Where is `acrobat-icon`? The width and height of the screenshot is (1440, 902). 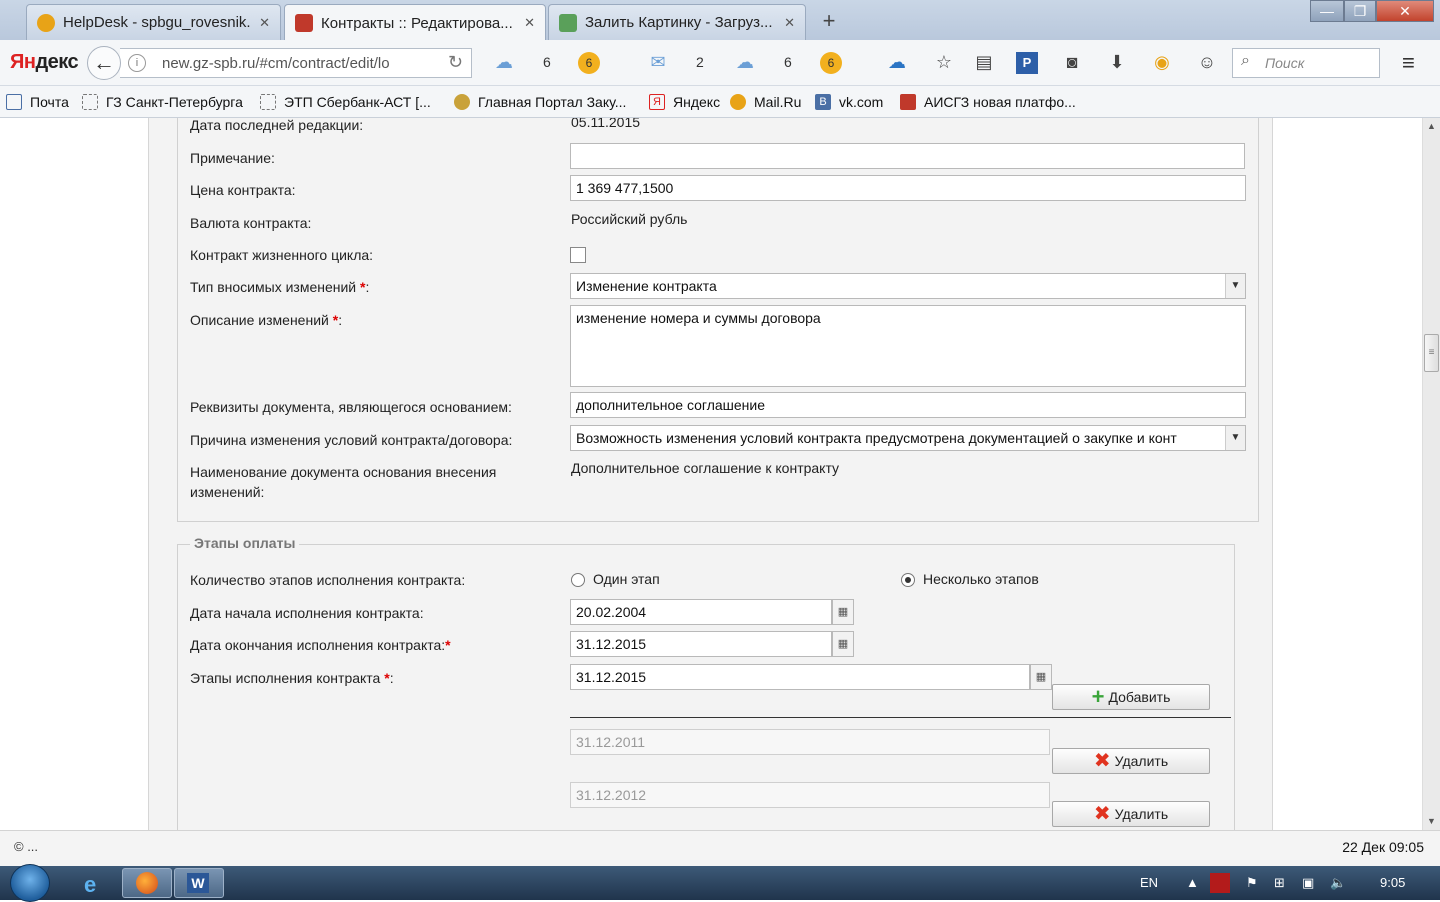
acrobat-icon is located at coordinates (1220, 883).